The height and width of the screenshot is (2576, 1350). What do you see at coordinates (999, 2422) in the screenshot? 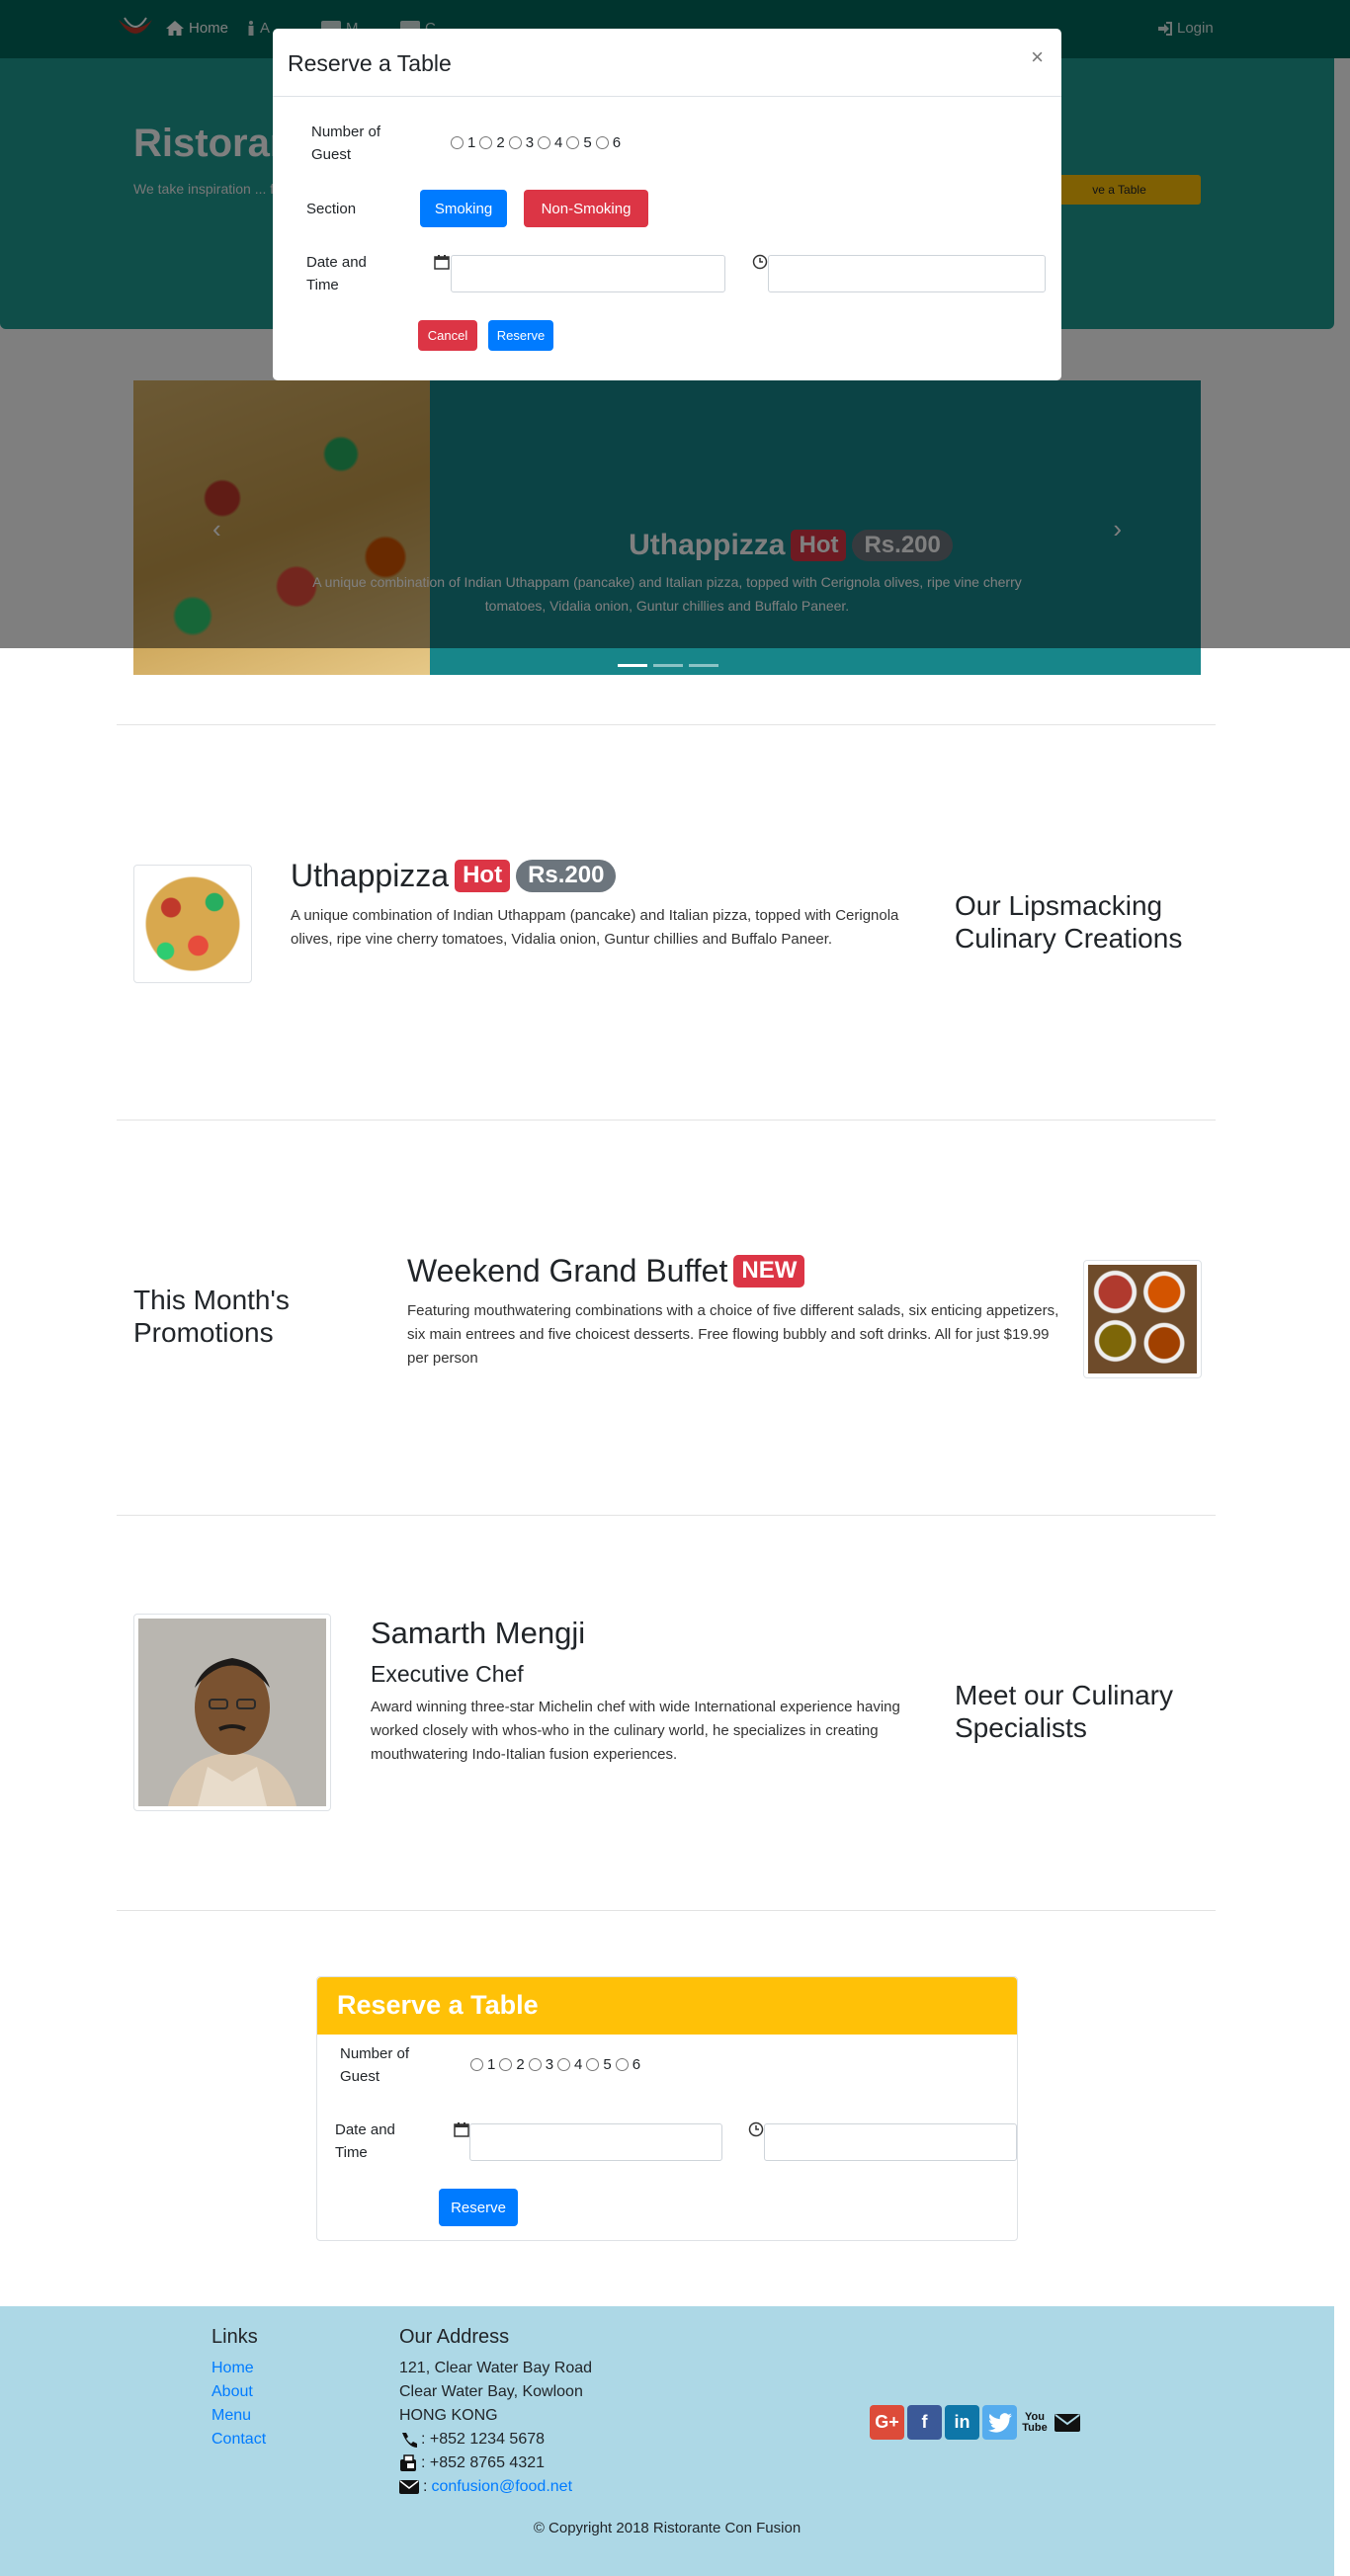
I see `twitter-icon` at bounding box center [999, 2422].